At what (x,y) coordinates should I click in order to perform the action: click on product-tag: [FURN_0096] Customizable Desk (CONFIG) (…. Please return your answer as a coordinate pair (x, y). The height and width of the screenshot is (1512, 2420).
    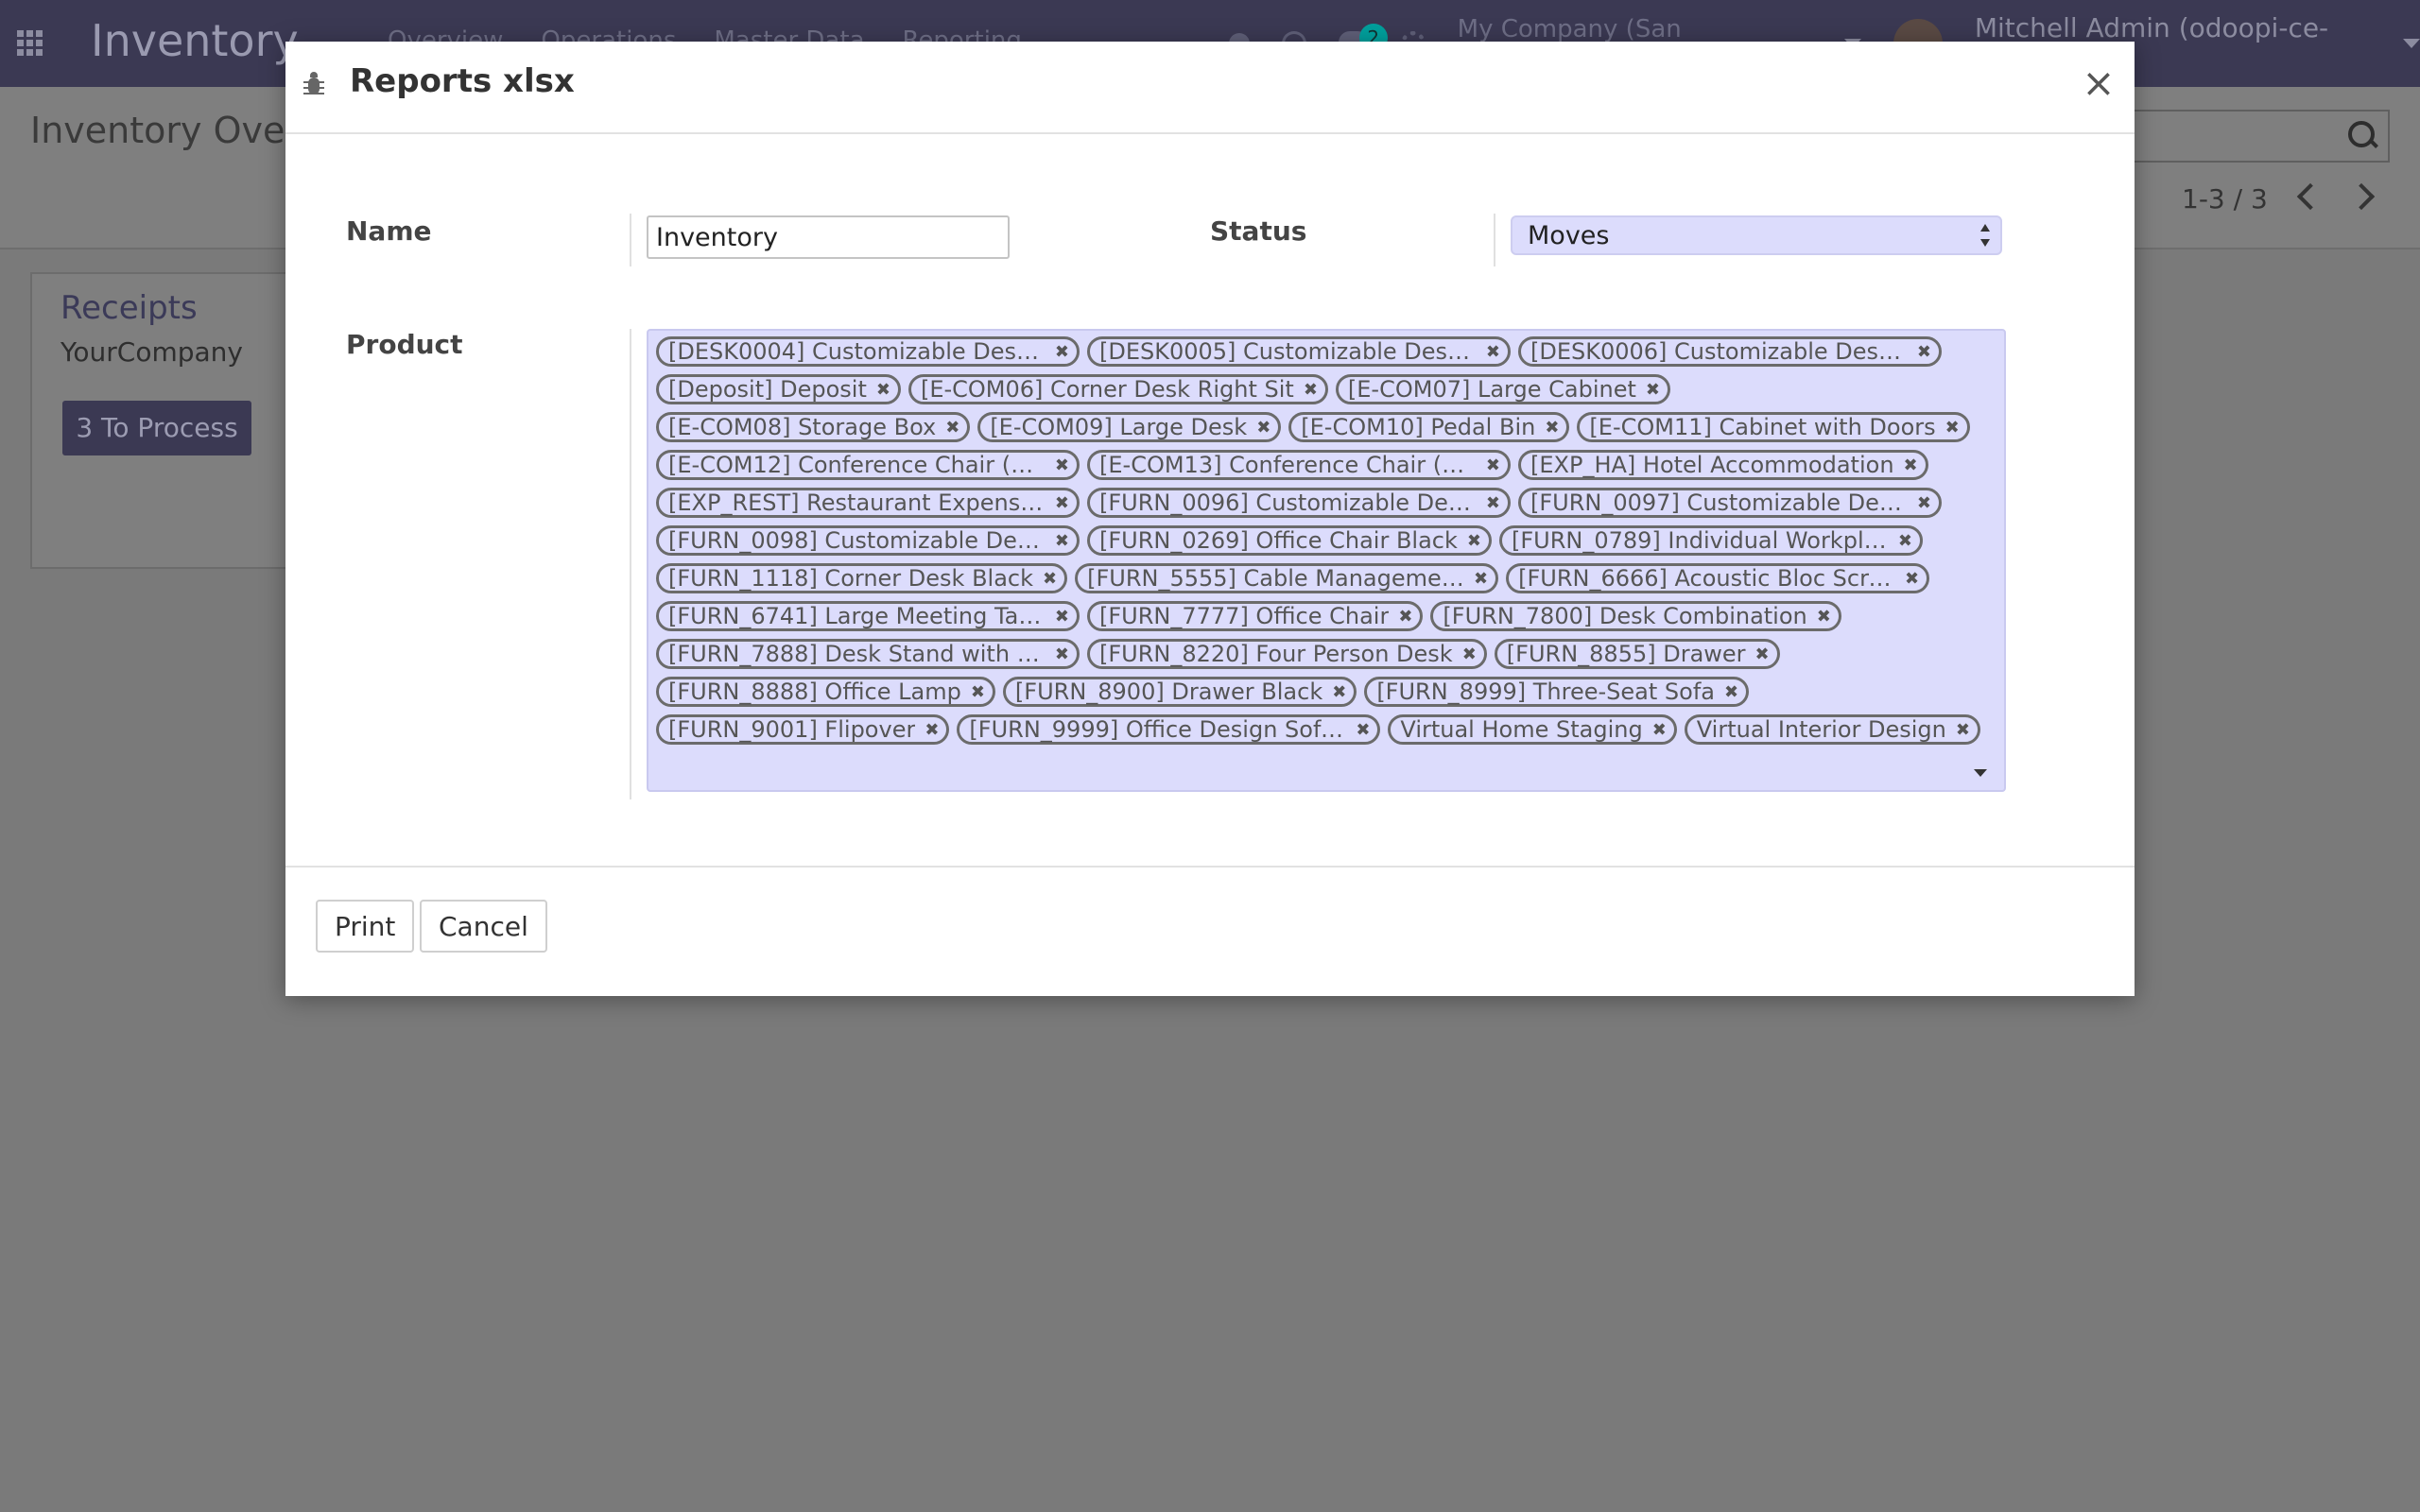
    Looking at the image, I should click on (1299, 503).